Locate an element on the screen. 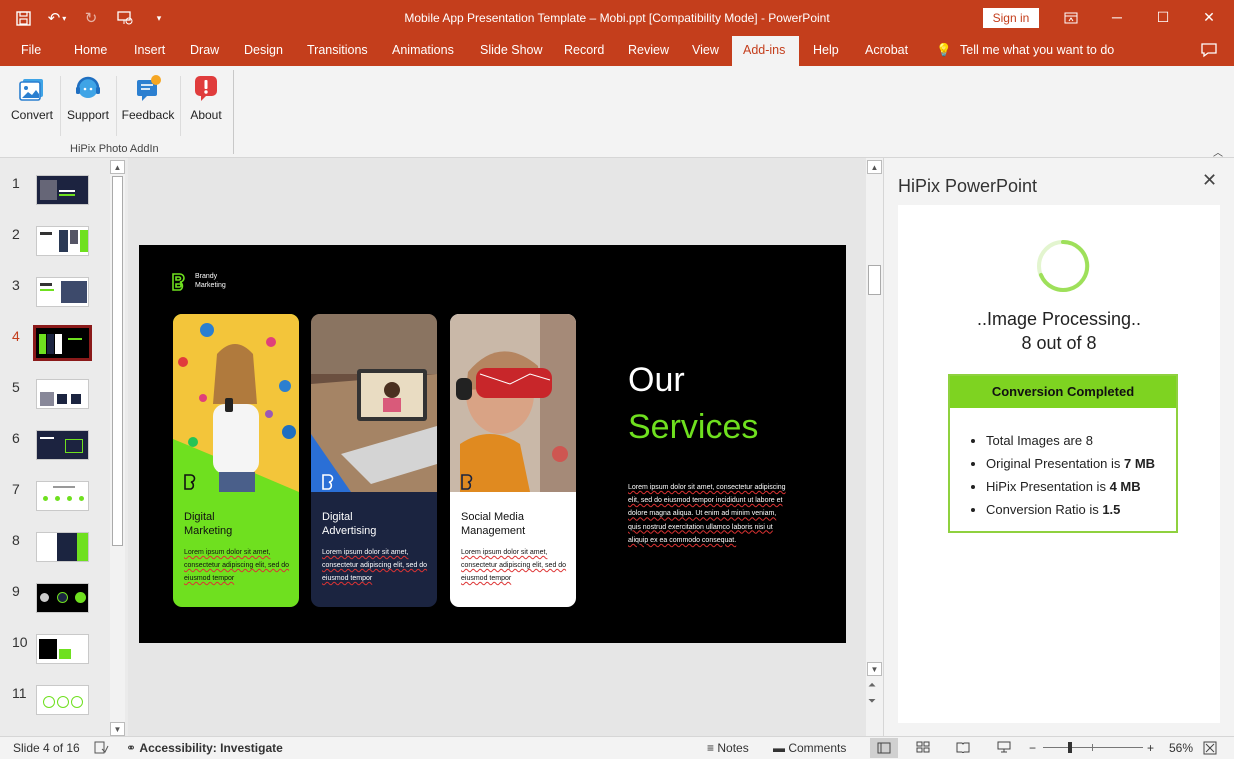 The width and height of the screenshot is (1234, 759). slide-show-view-icon is located at coordinates (1004, 748).